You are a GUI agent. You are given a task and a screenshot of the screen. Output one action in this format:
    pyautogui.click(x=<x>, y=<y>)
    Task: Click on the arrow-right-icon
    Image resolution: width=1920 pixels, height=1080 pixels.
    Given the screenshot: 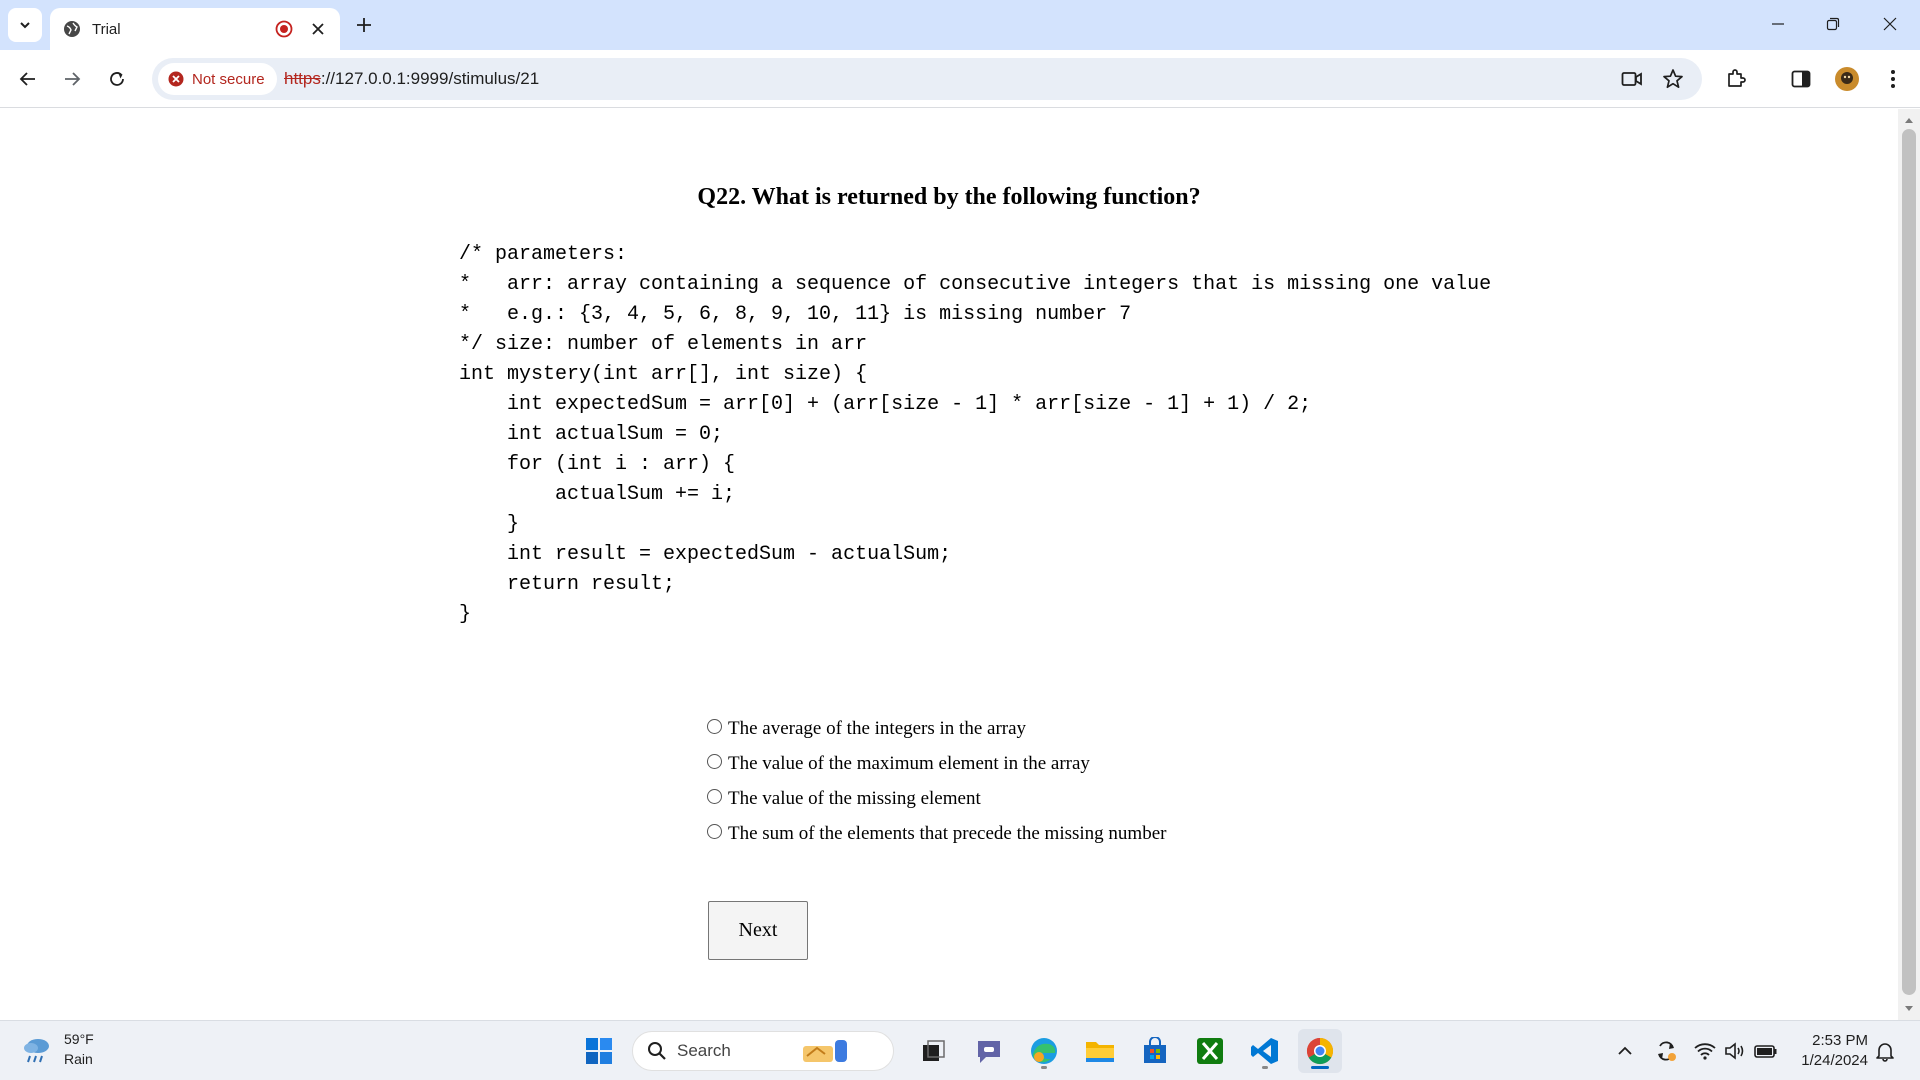 What is the action you would take?
    pyautogui.click(x=73, y=79)
    